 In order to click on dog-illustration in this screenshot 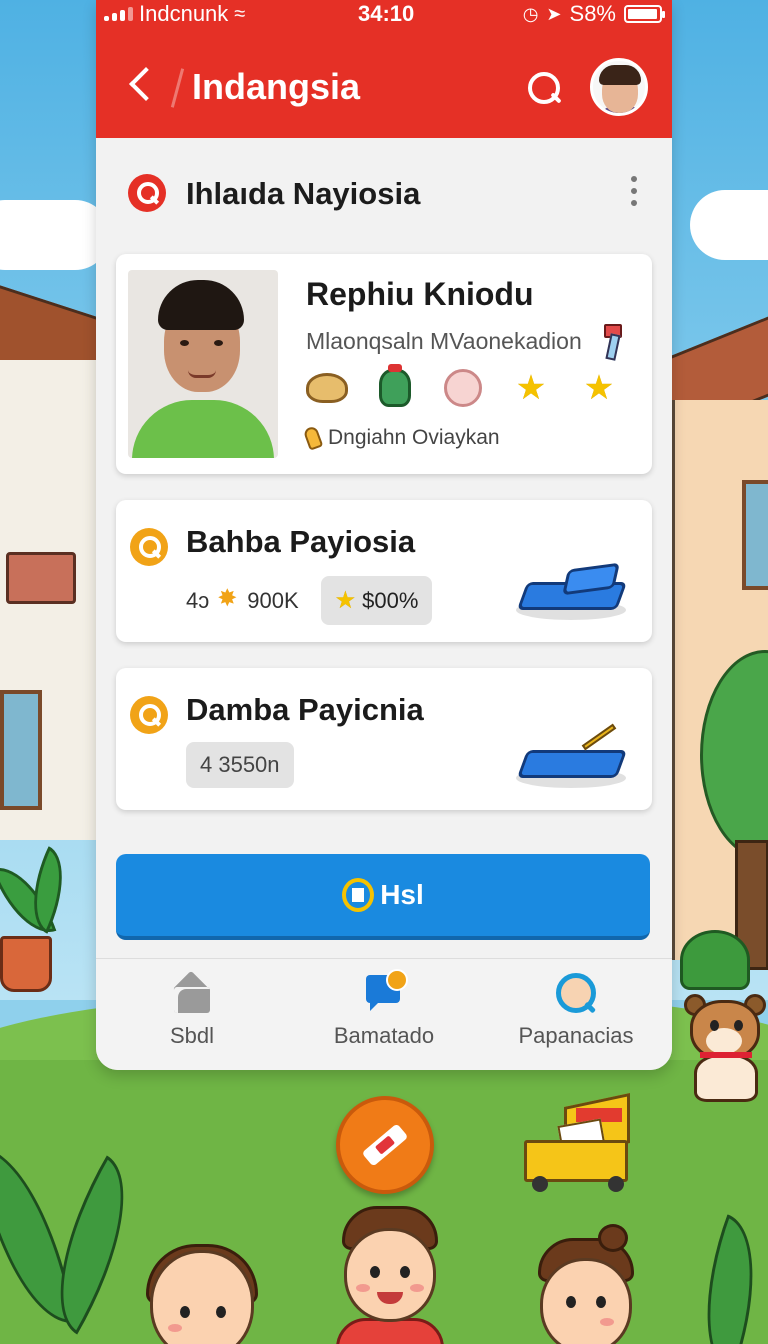, I will do `click(725, 1048)`.